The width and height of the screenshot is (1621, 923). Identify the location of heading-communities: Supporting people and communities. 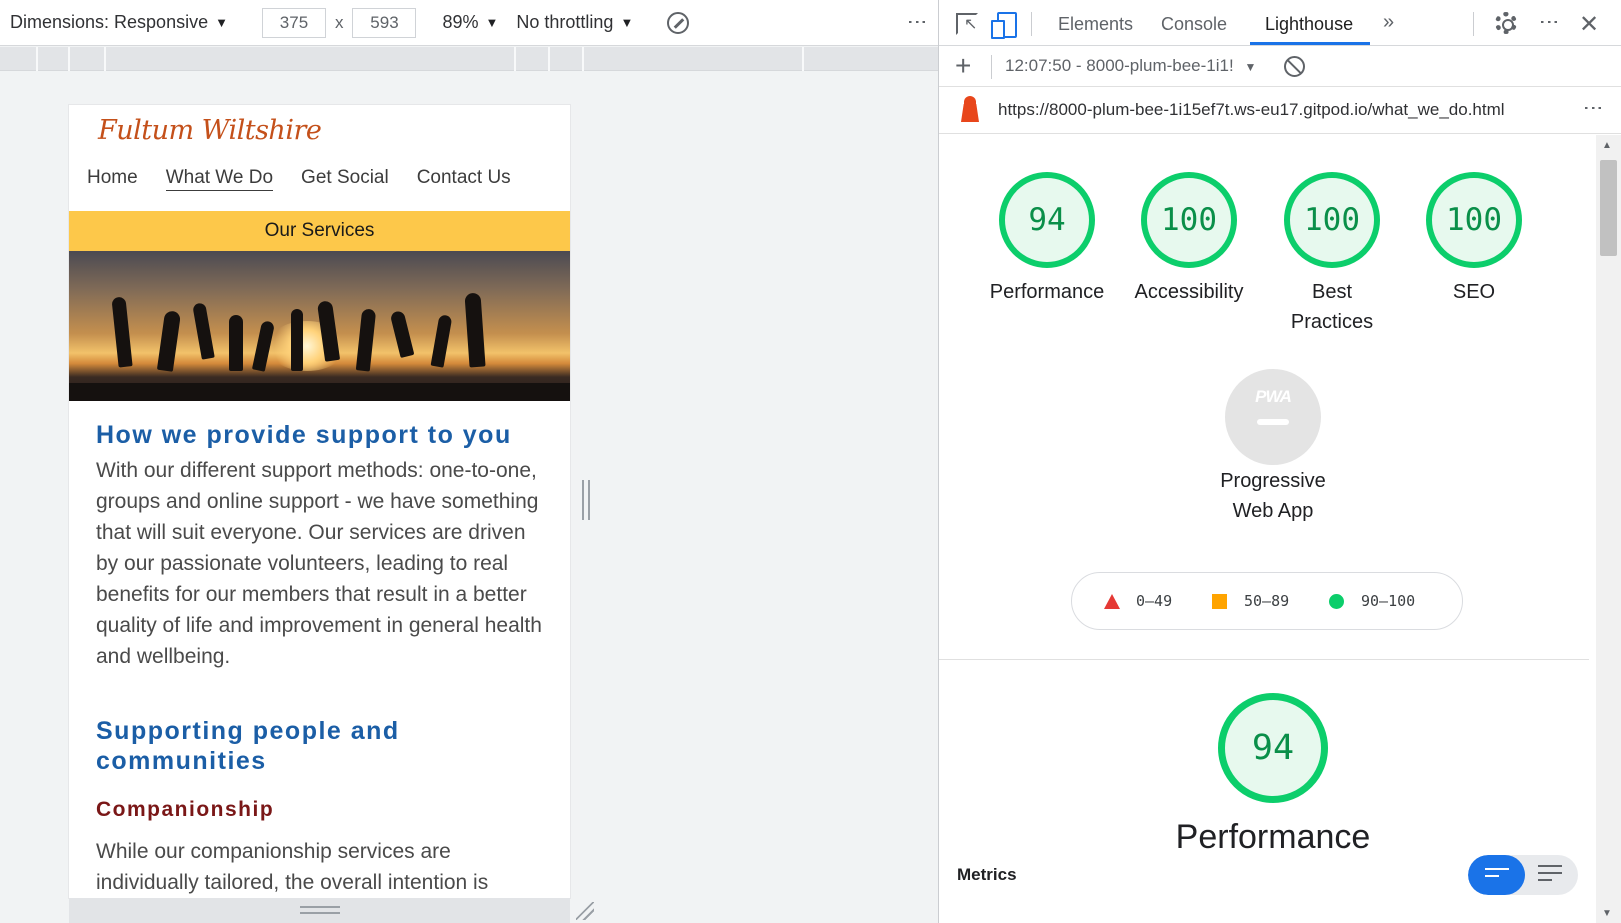
(248, 746).